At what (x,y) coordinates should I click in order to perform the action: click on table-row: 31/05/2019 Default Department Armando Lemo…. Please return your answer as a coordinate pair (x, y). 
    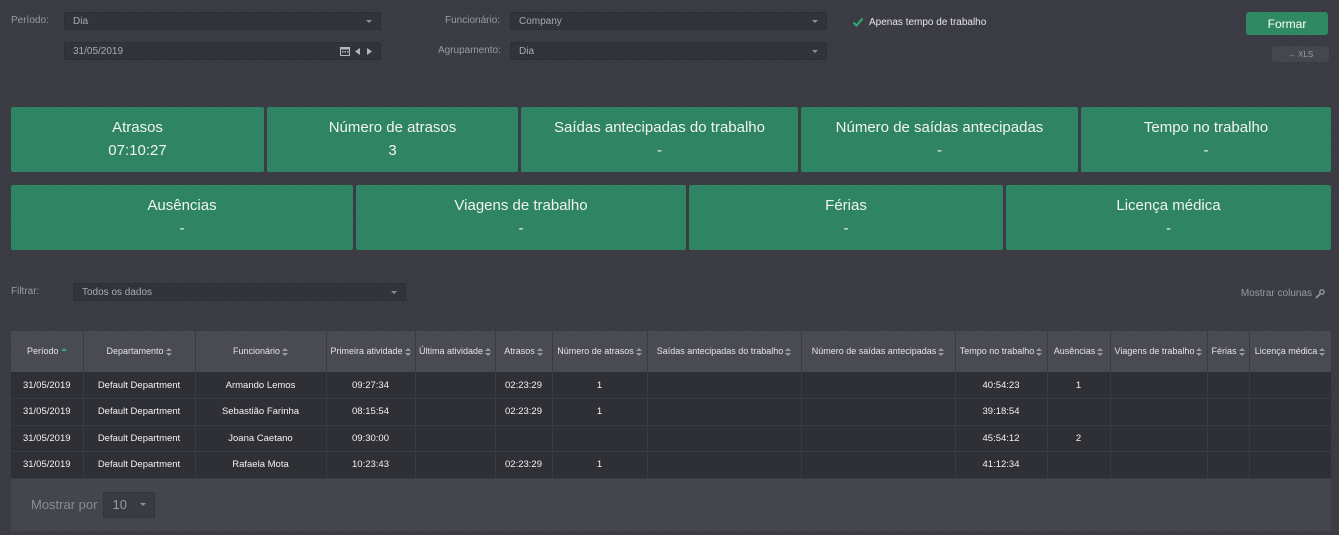
    Looking at the image, I should click on (671, 385).